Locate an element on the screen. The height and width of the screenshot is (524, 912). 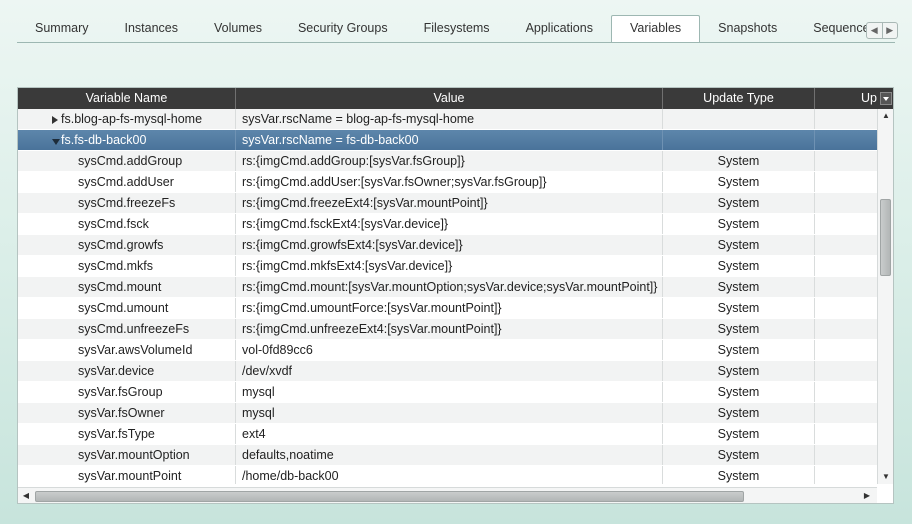
variable-name-cell: sysCmd.addUser is located at coordinates (127, 182).